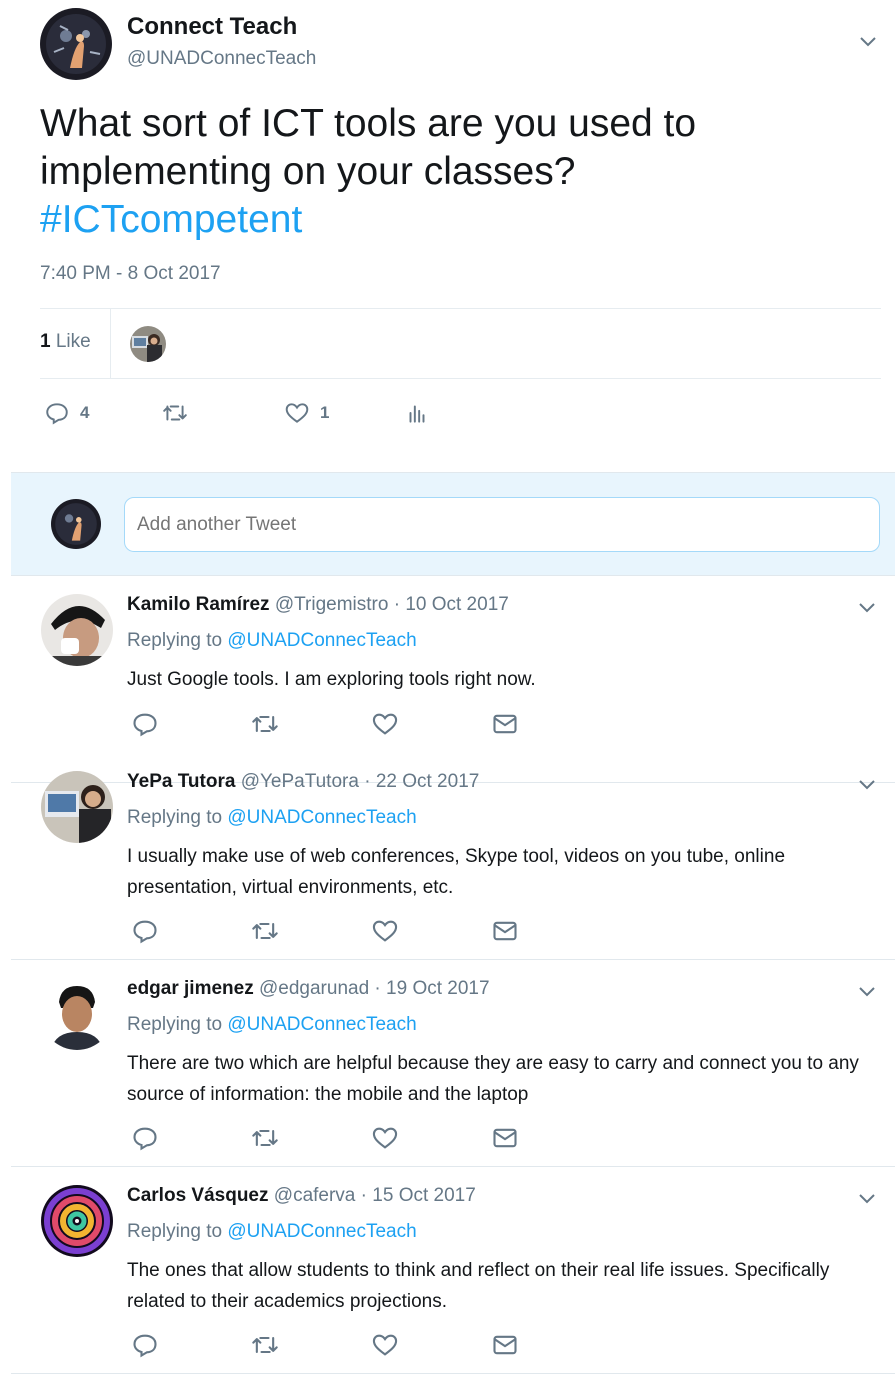 The height and width of the screenshot is (1374, 895). I want to click on analytics-action, so click(417, 413).